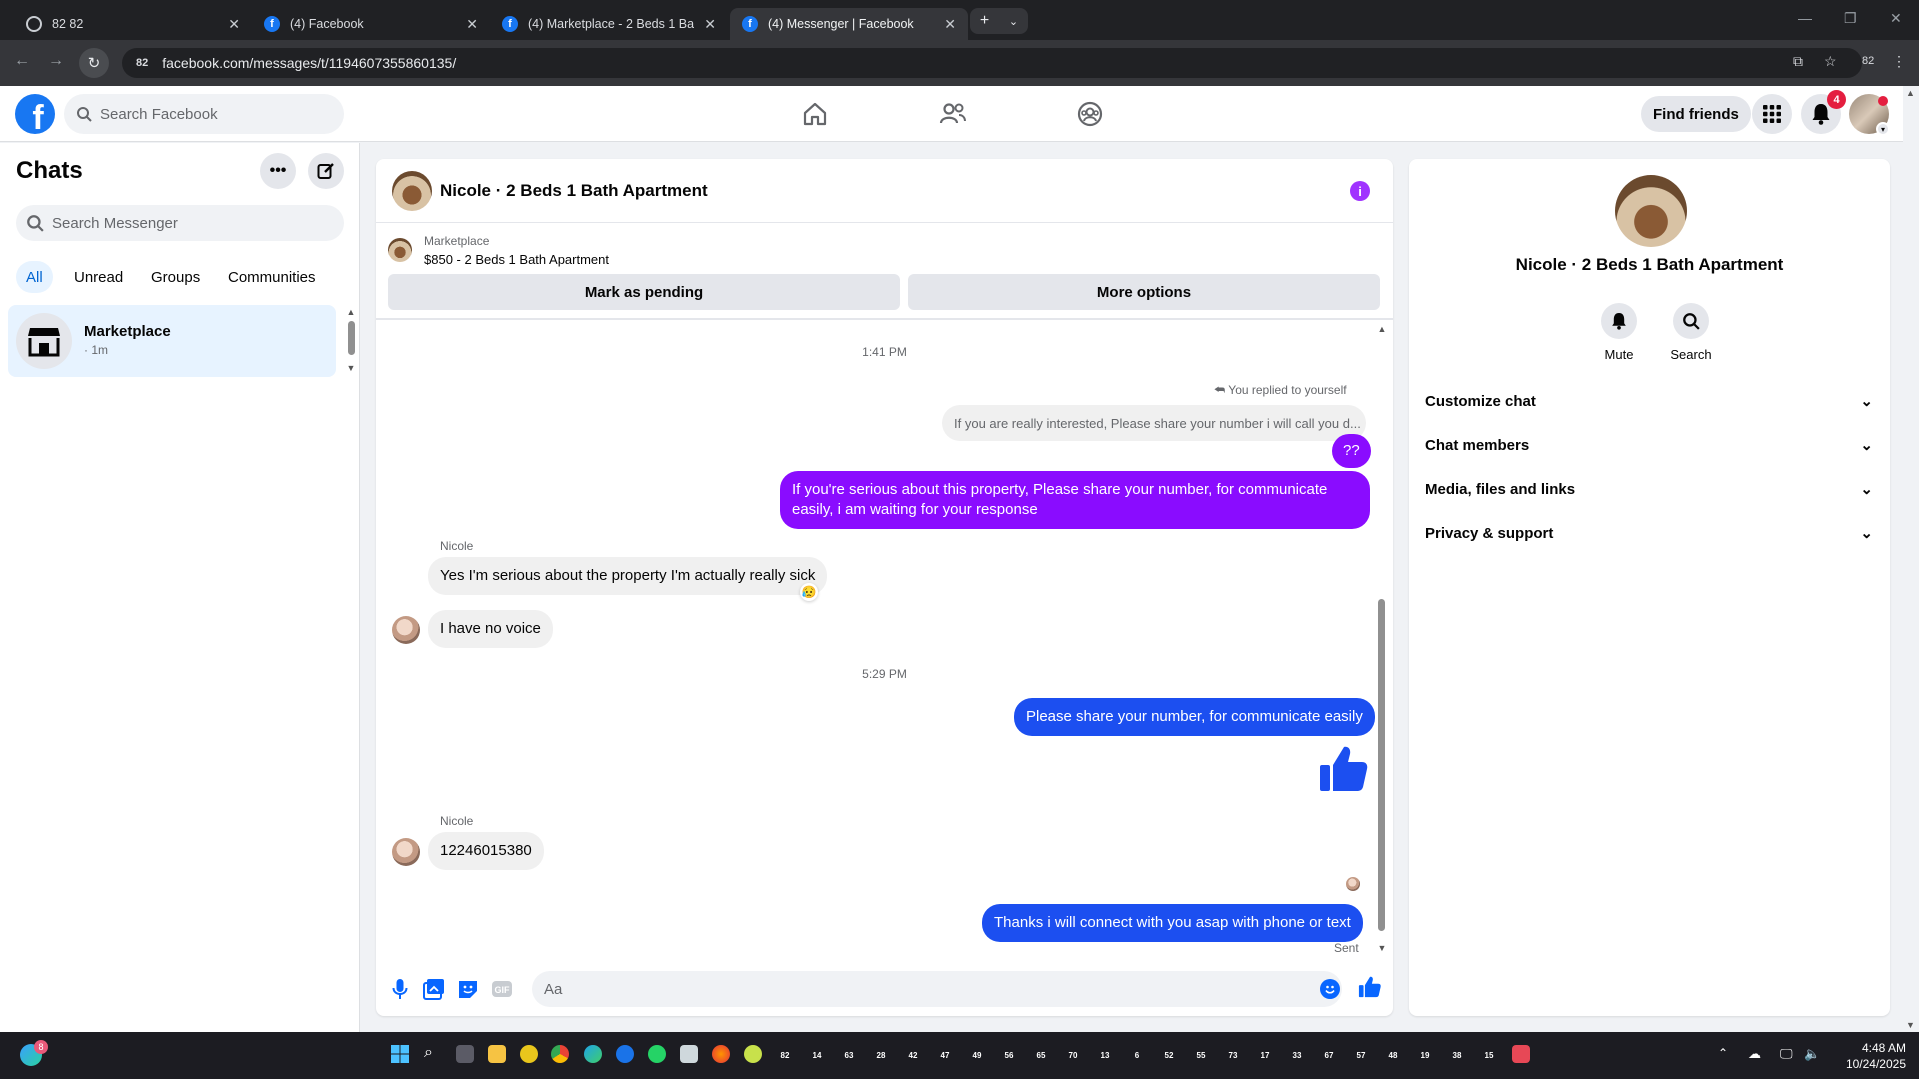 The image size is (1919, 1079). Describe the element at coordinates (35, 114) in the screenshot. I see `facebook-logo-icon: f` at that location.